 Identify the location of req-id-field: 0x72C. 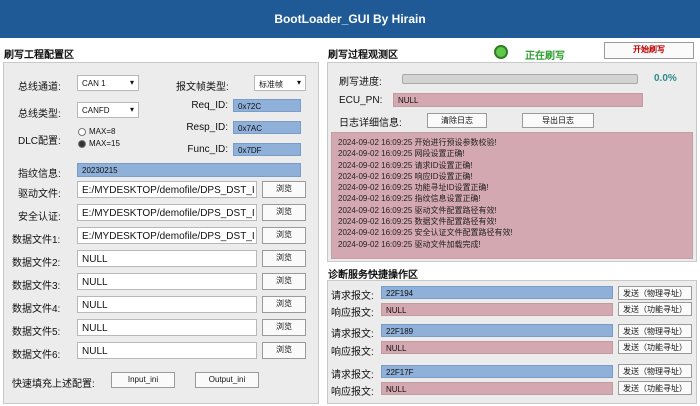
(267, 105).